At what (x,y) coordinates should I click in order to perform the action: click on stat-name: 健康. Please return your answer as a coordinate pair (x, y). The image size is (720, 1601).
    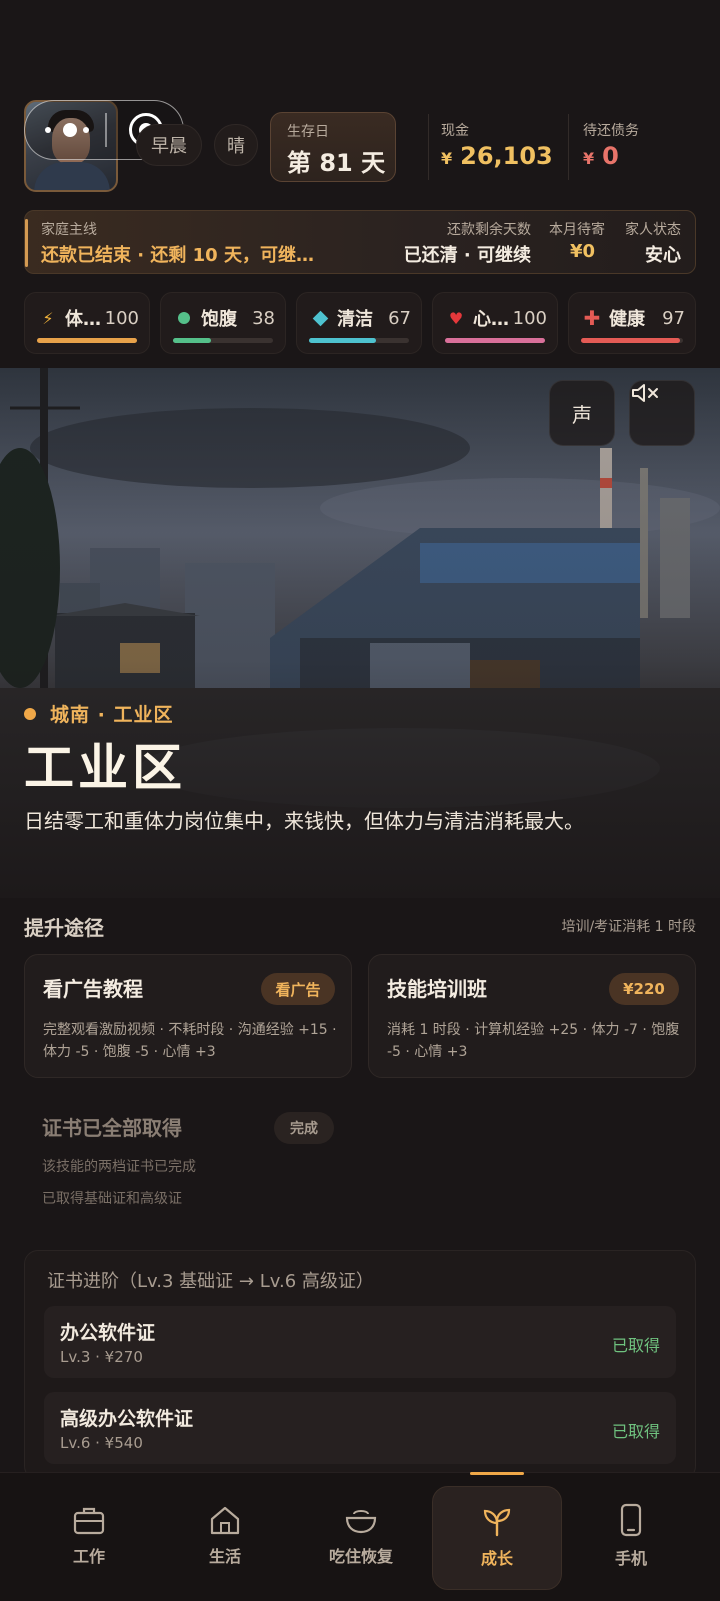
    Looking at the image, I should click on (627, 319).